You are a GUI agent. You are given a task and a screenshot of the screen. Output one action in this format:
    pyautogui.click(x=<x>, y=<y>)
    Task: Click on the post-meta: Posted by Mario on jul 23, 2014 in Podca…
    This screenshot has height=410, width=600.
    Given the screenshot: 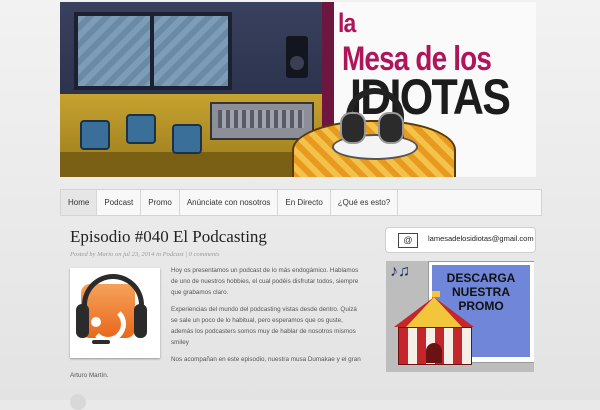 What is the action you would take?
    pyautogui.click(x=145, y=254)
    